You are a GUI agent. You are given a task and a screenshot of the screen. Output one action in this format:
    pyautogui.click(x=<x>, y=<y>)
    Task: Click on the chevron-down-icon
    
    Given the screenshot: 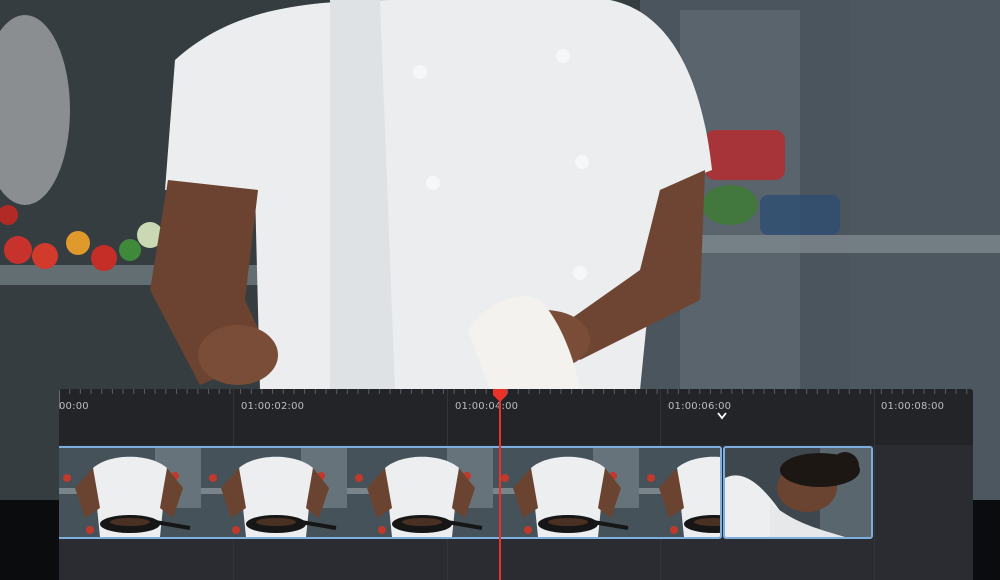 What is the action you would take?
    pyautogui.click(x=722, y=416)
    